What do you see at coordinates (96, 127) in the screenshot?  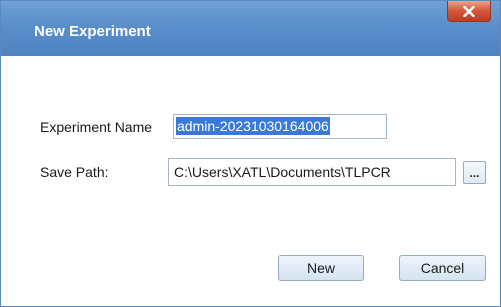 I see `experiment-name-label: Experiment Name` at bounding box center [96, 127].